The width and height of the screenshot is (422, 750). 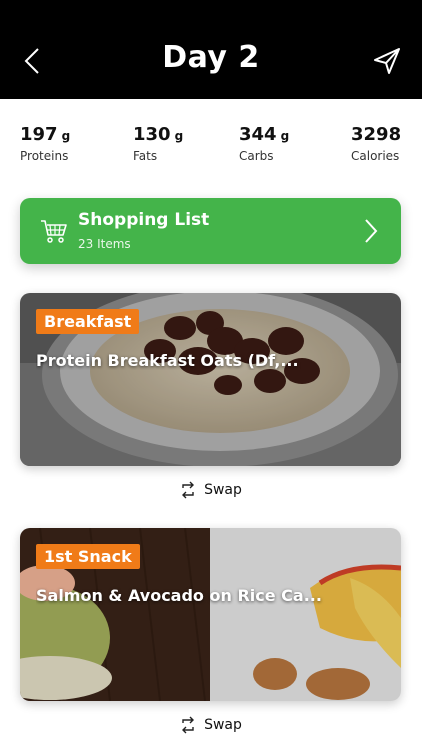 What do you see at coordinates (387, 61) in the screenshot?
I see `paper-plane-icon` at bounding box center [387, 61].